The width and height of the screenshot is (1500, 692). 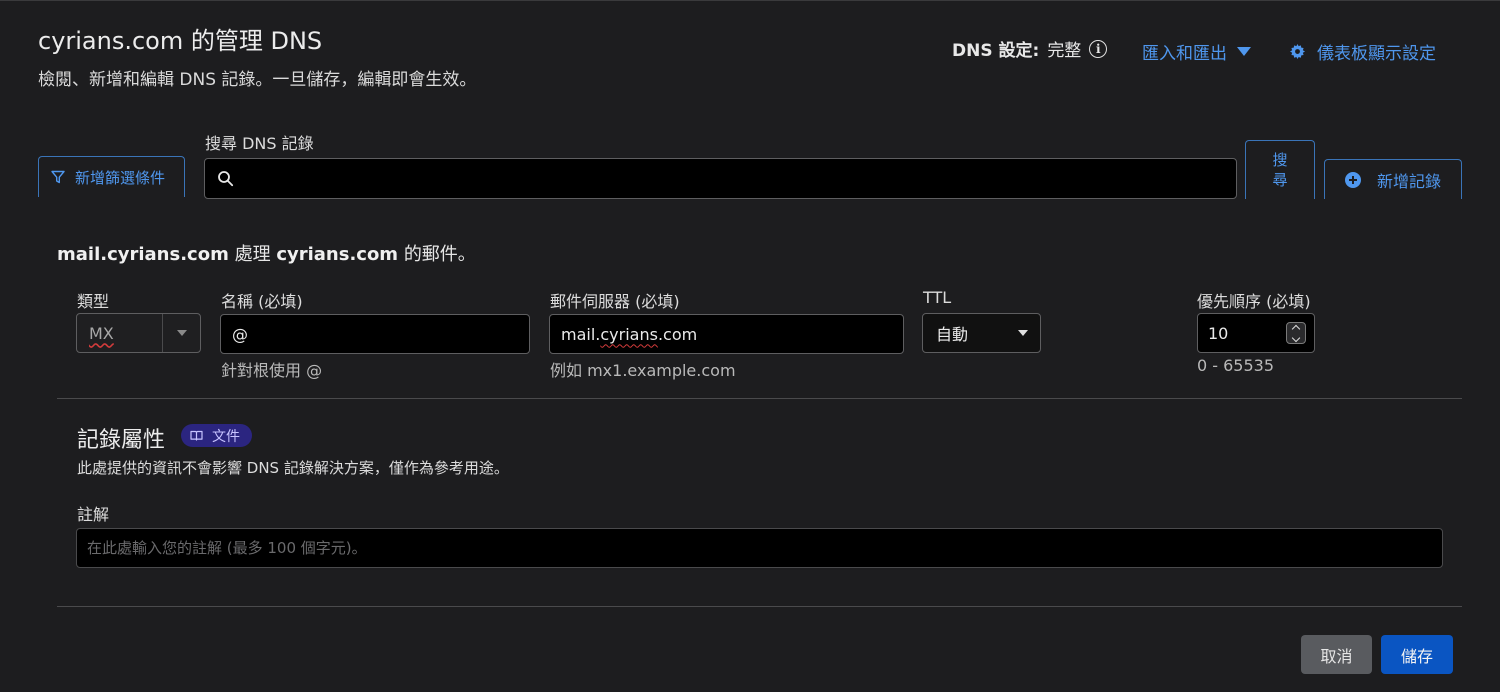 I want to click on documentation-label: 文件, so click(x=226, y=436).